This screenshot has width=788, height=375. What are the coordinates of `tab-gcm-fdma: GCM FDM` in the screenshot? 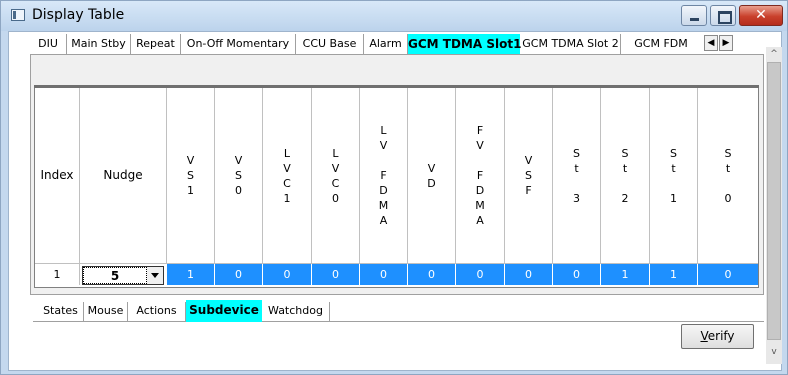 It's located at (661, 44).